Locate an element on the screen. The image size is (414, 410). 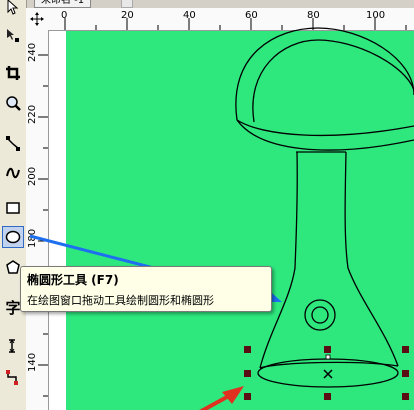
selection-handles is located at coordinates (326, 373).